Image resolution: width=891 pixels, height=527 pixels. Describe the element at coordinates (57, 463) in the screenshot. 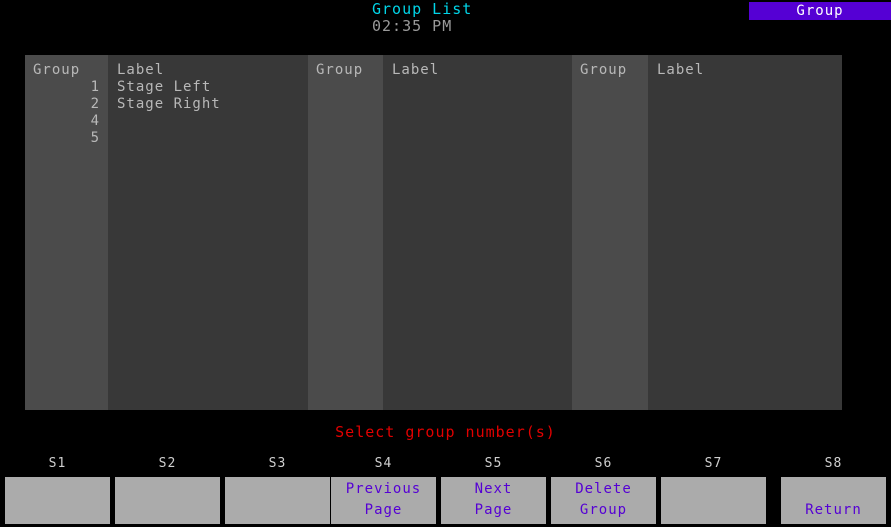

I see `softkey-id-s1: S1` at that location.